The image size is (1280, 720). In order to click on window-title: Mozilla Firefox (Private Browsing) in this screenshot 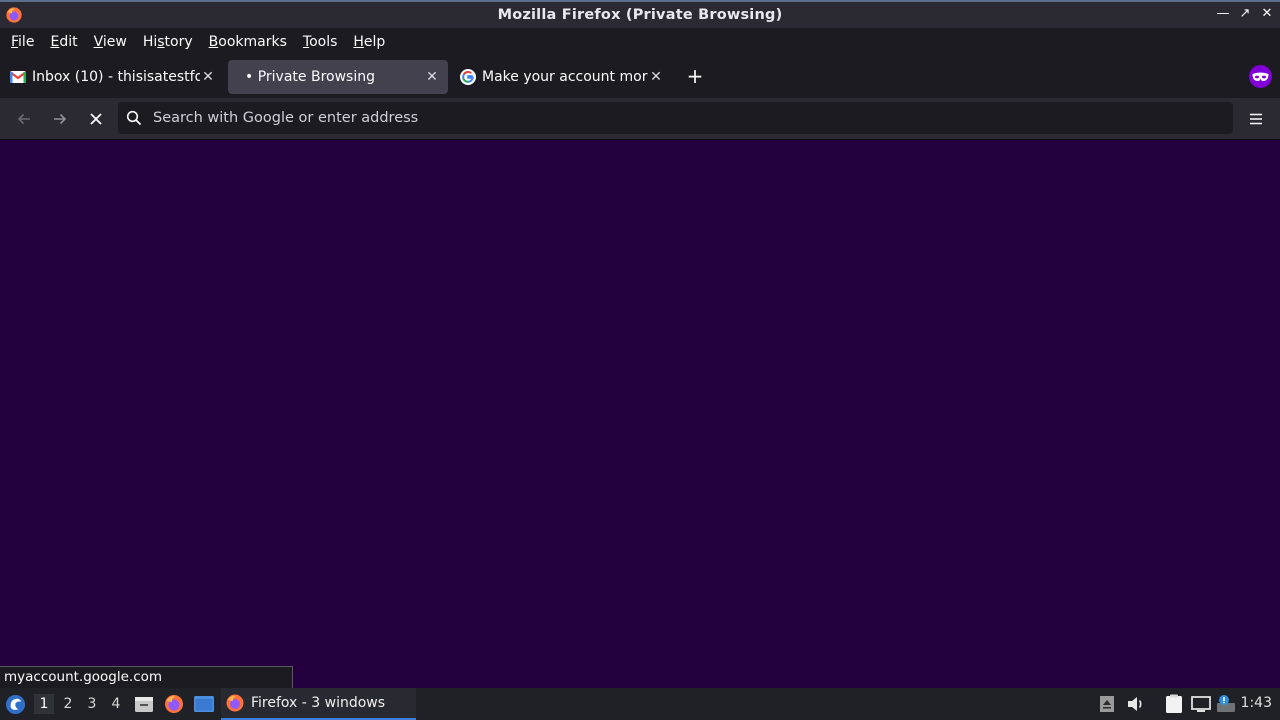, I will do `click(640, 15)`.